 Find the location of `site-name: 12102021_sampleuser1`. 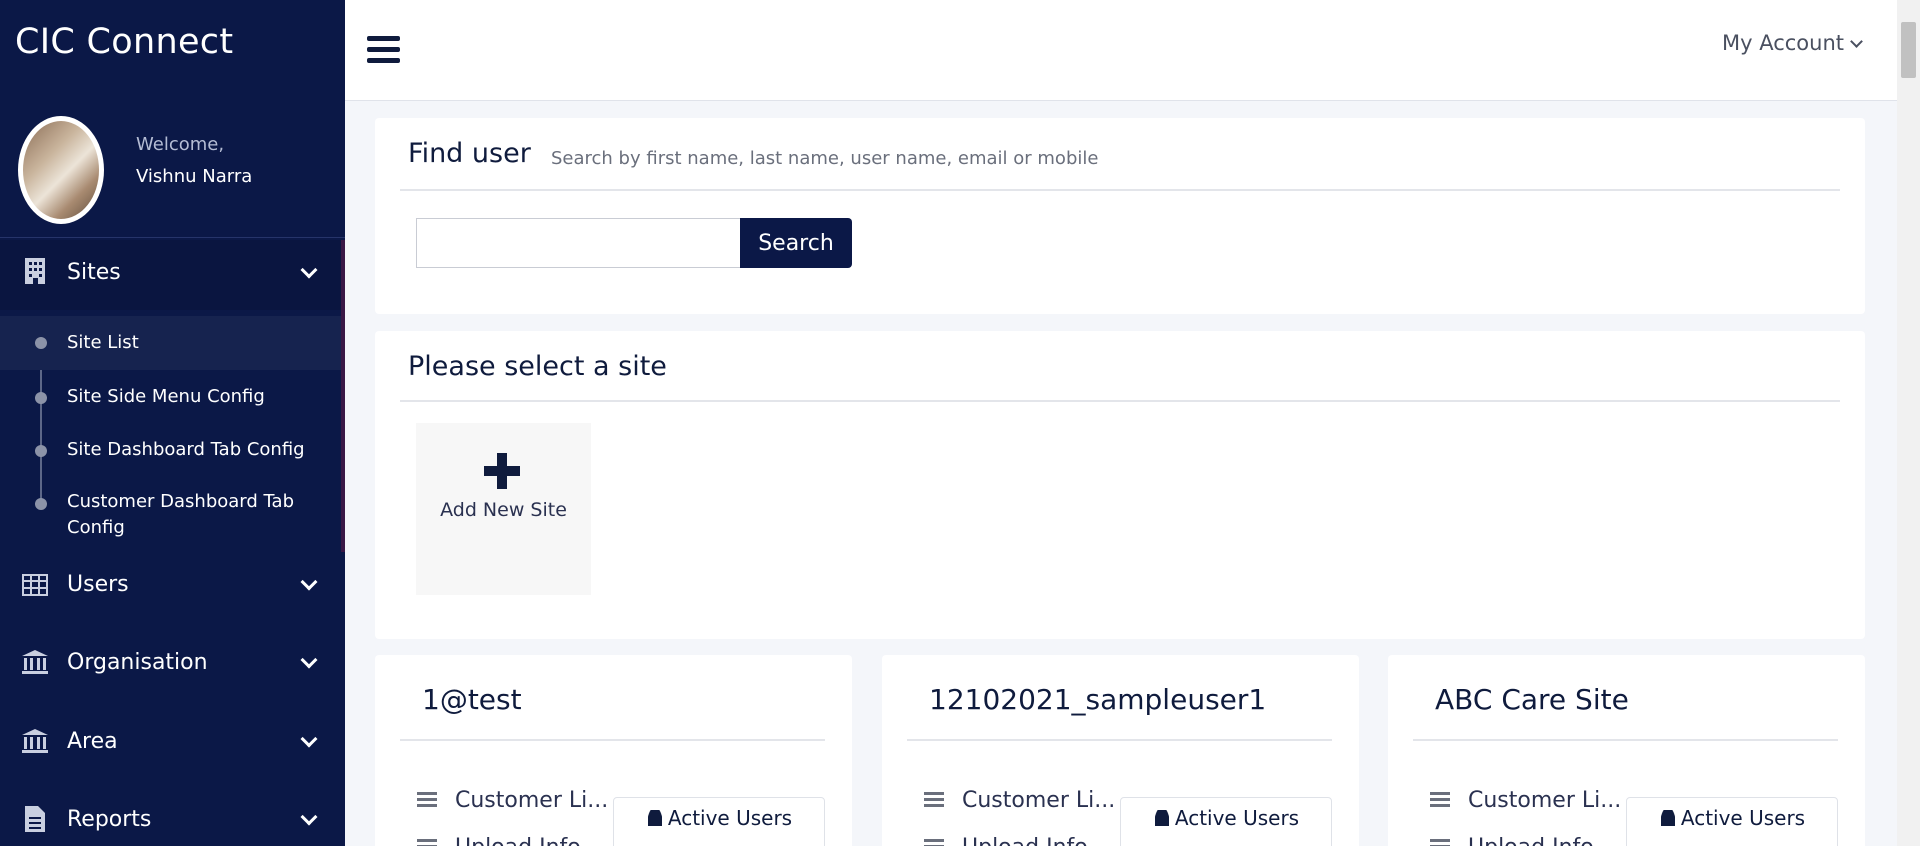

site-name: 12102021_sampleuser1 is located at coordinates (1098, 699).